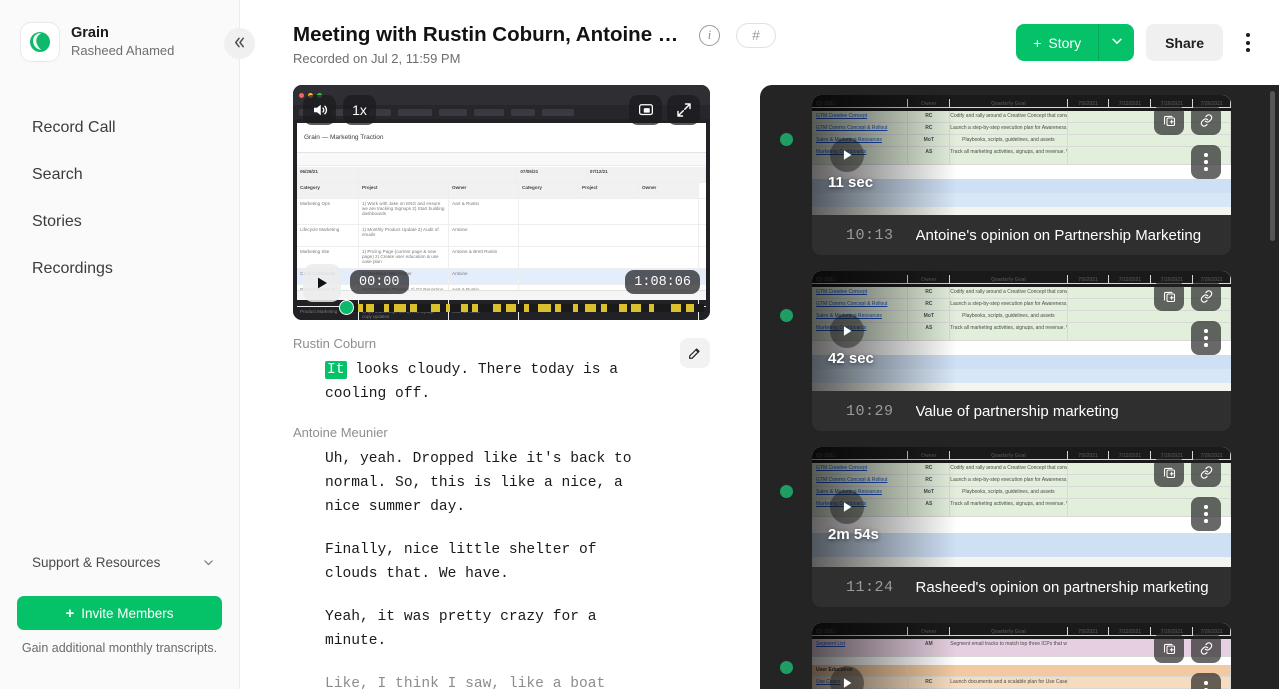  Describe the element at coordinates (645, 110) in the screenshot. I see `picture-in-picture-icon` at that location.